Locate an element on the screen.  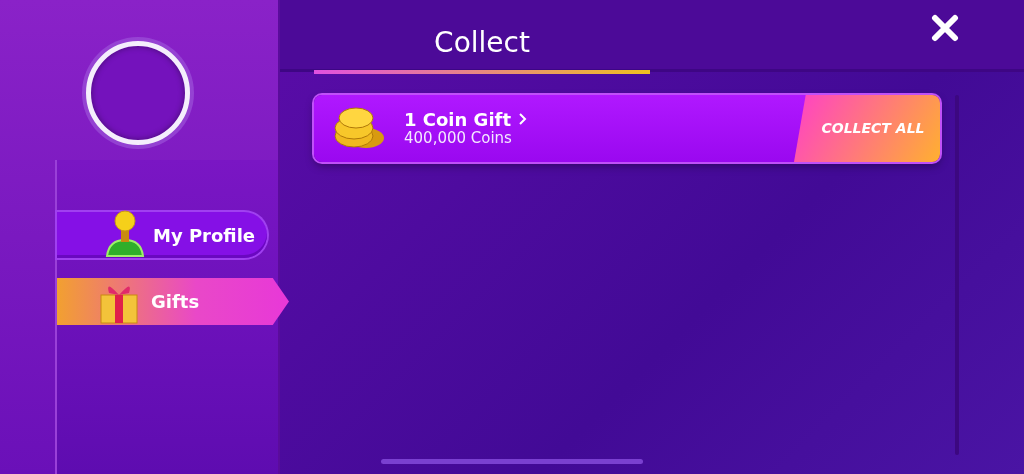
tab: Collect is located at coordinates (482, 32).